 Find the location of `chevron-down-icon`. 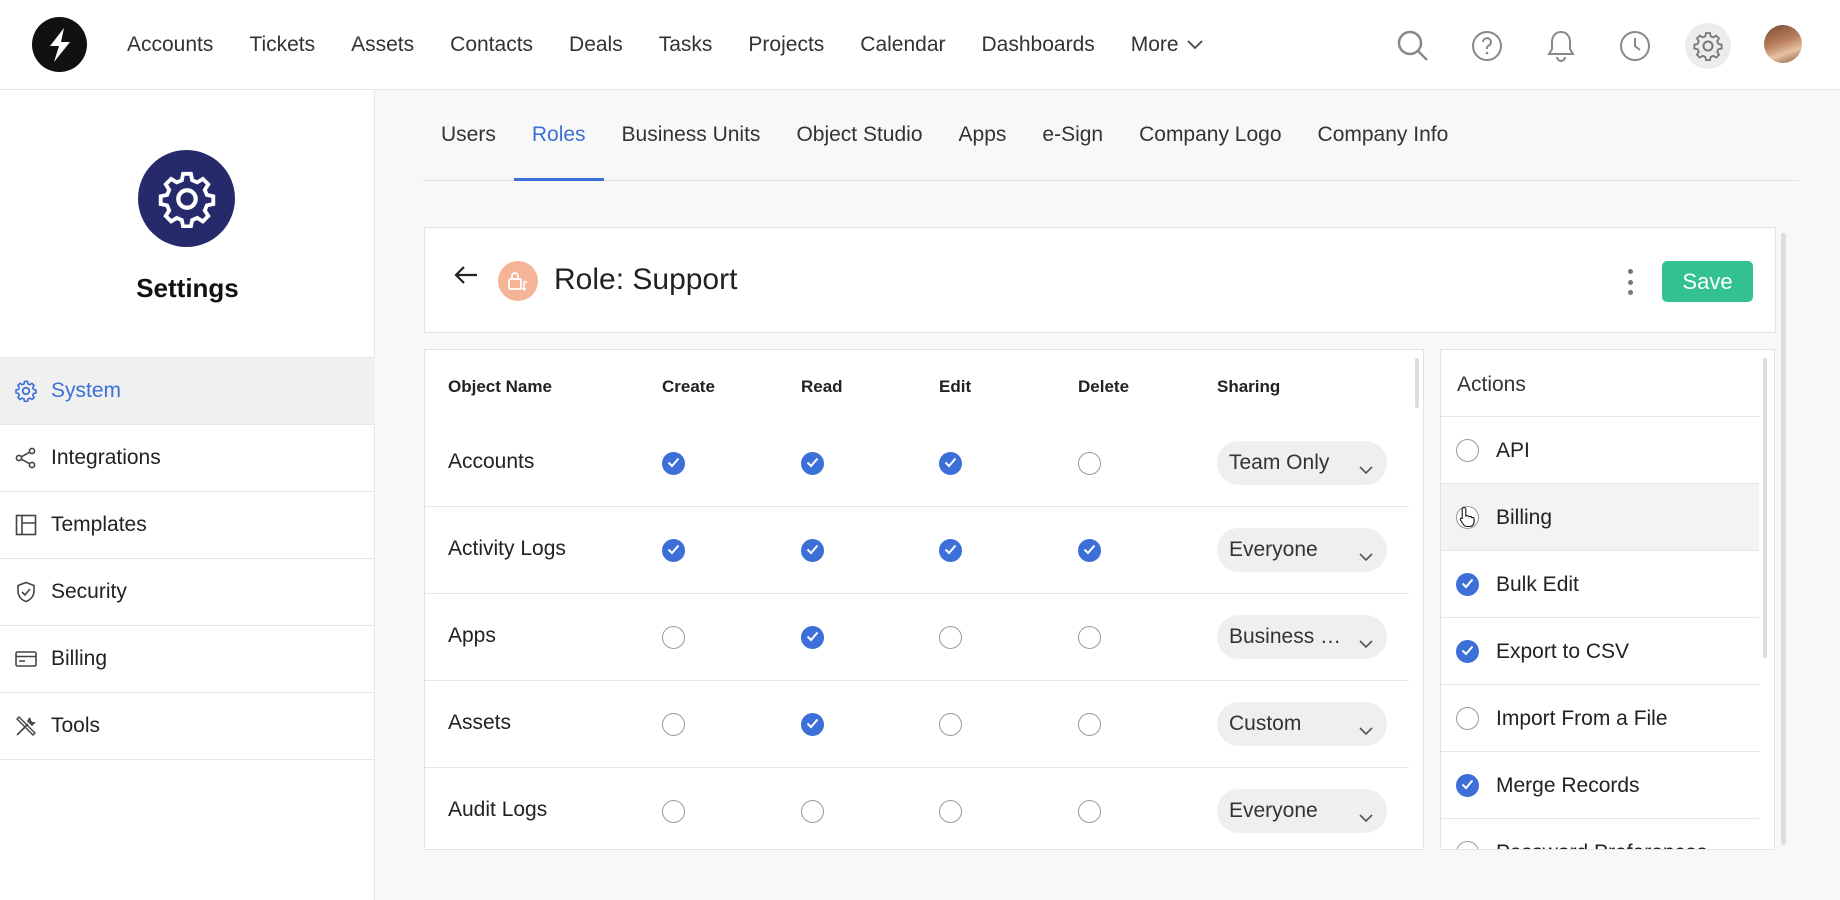

chevron-down-icon is located at coordinates (1366, 556).